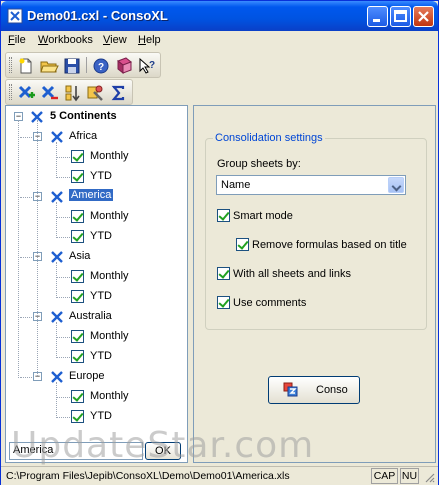  What do you see at coordinates (377, 16) in the screenshot?
I see `minimize-button` at bounding box center [377, 16].